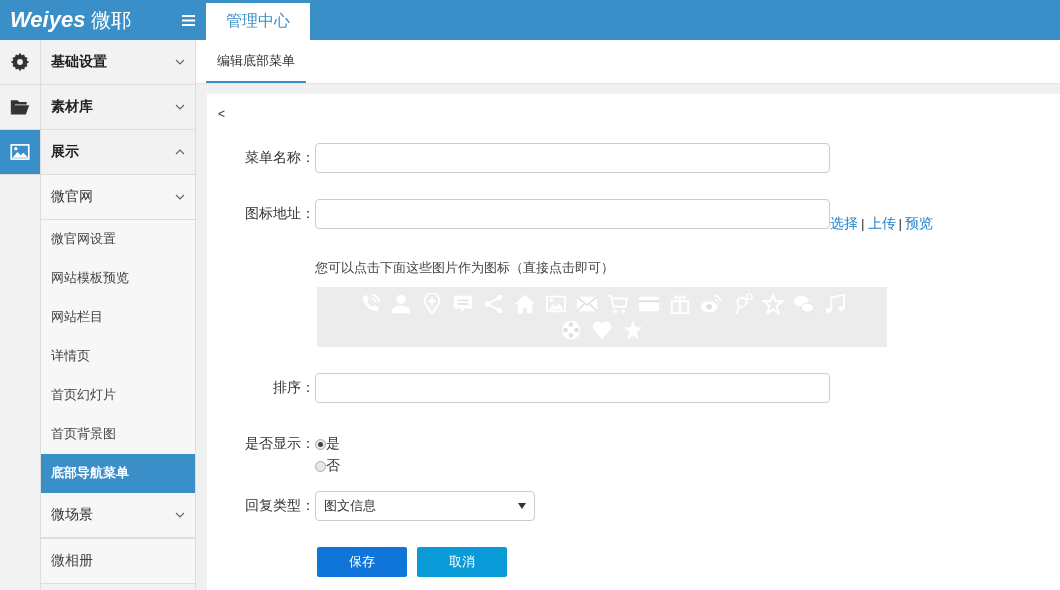 The height and width of the screenshot is (590, 1060). What do you see at coordinates (20, 107) in the screenshot?
I see `folder-icon` at bounding box center [20, 107].